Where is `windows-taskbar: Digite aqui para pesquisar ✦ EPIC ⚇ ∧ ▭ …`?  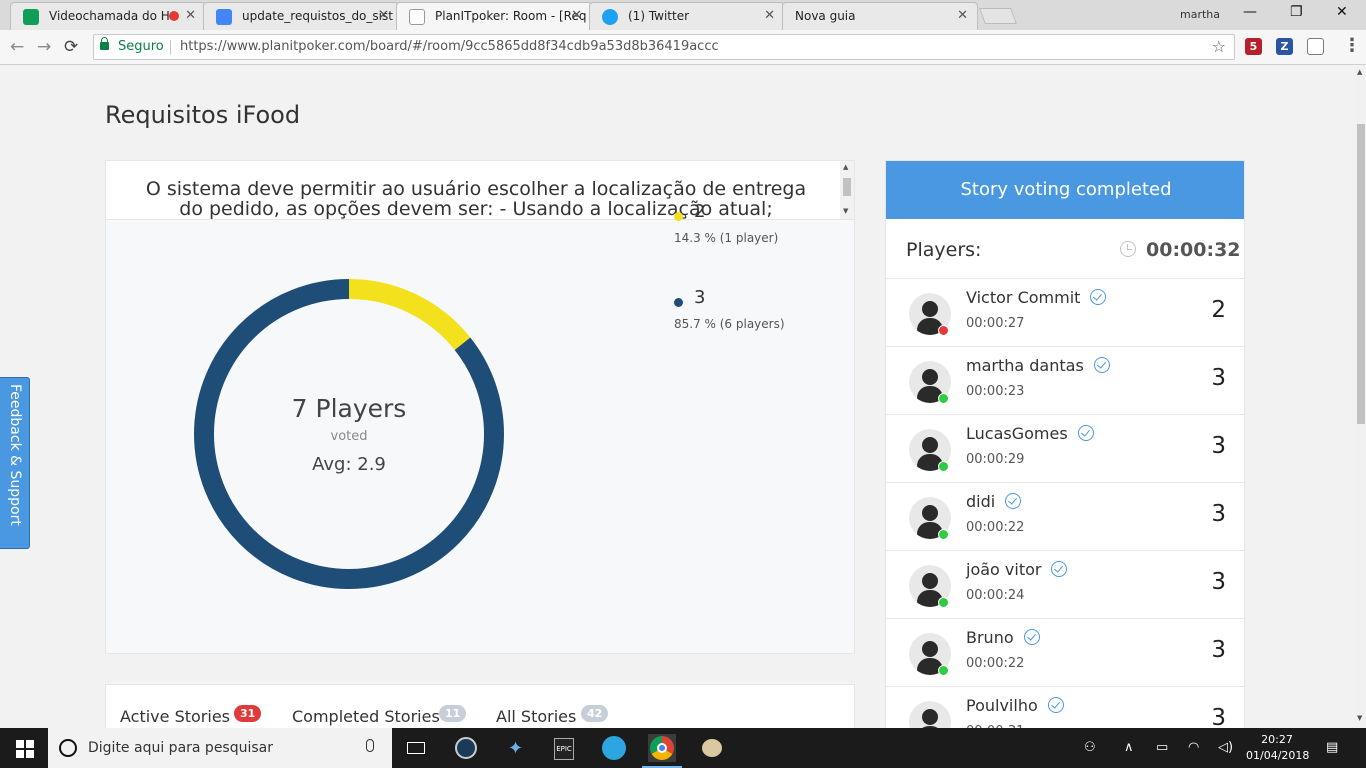
windows-taskbar: Digite aqui para pesquisar ✦ EPIC ⚇ ∧ ▭ … is located at coordinates (683, 748).